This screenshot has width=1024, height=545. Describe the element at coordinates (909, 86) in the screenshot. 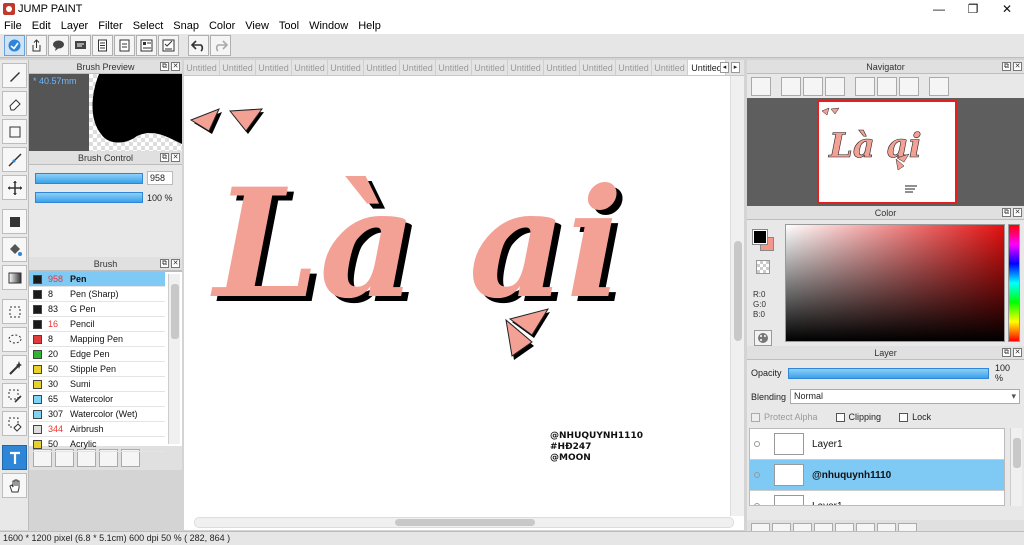

I see `rotate-right-button` at that location.